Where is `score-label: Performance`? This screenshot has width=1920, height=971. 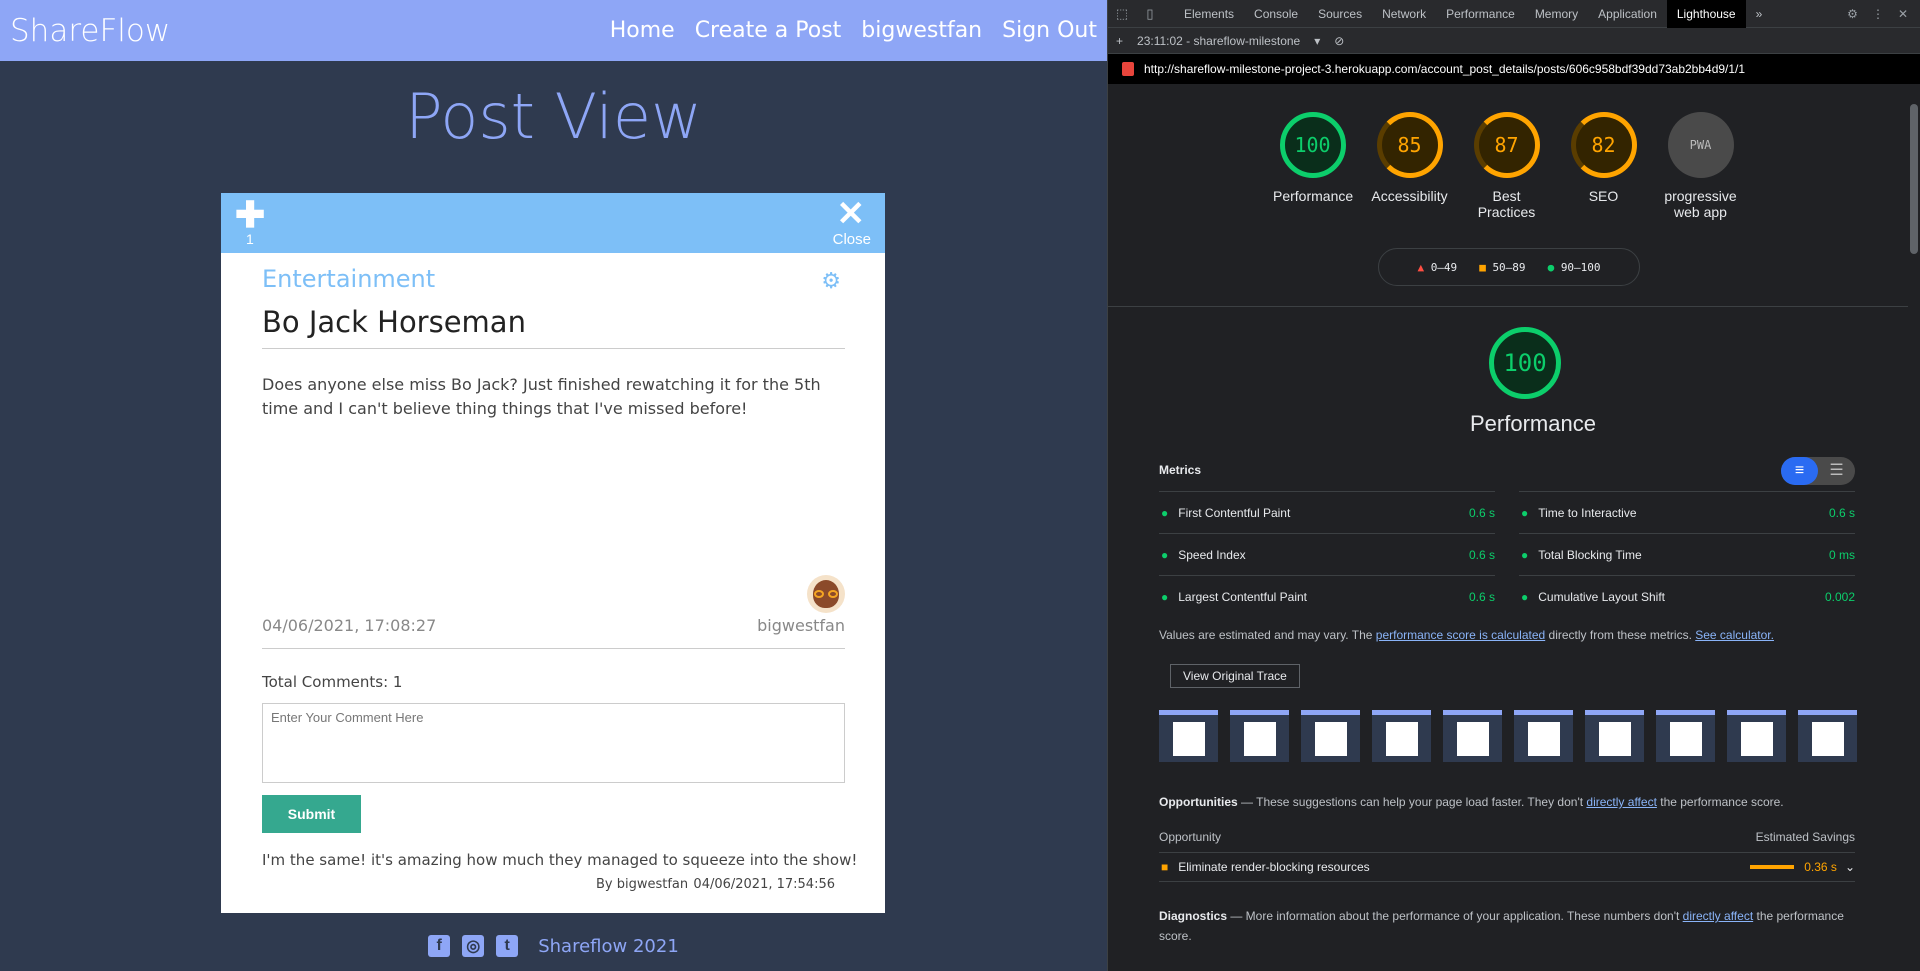
score-label: Performance is located at coordinates (1313, 196).